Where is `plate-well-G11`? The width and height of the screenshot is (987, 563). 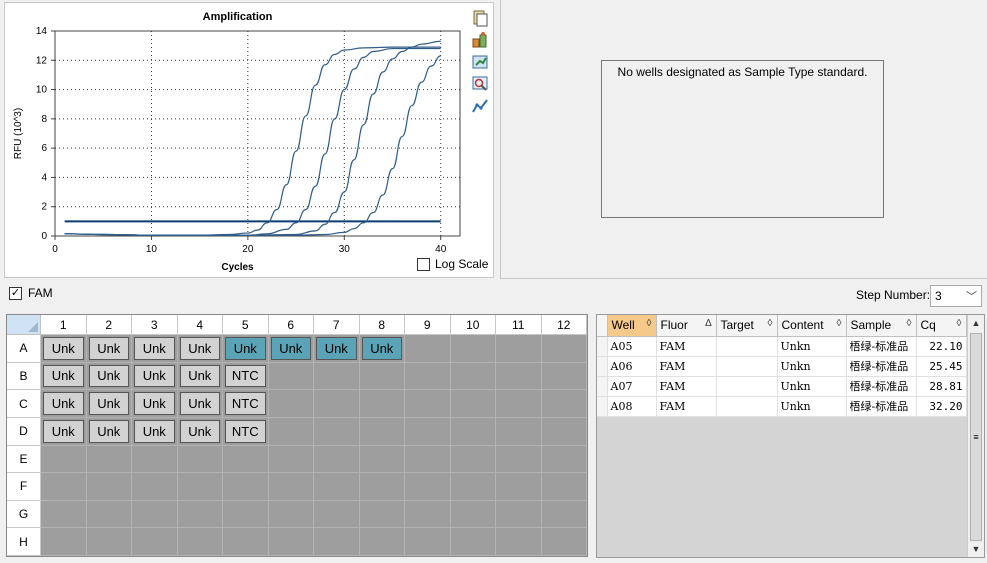 plate-well-G11 is located at coordinates (519, 514).